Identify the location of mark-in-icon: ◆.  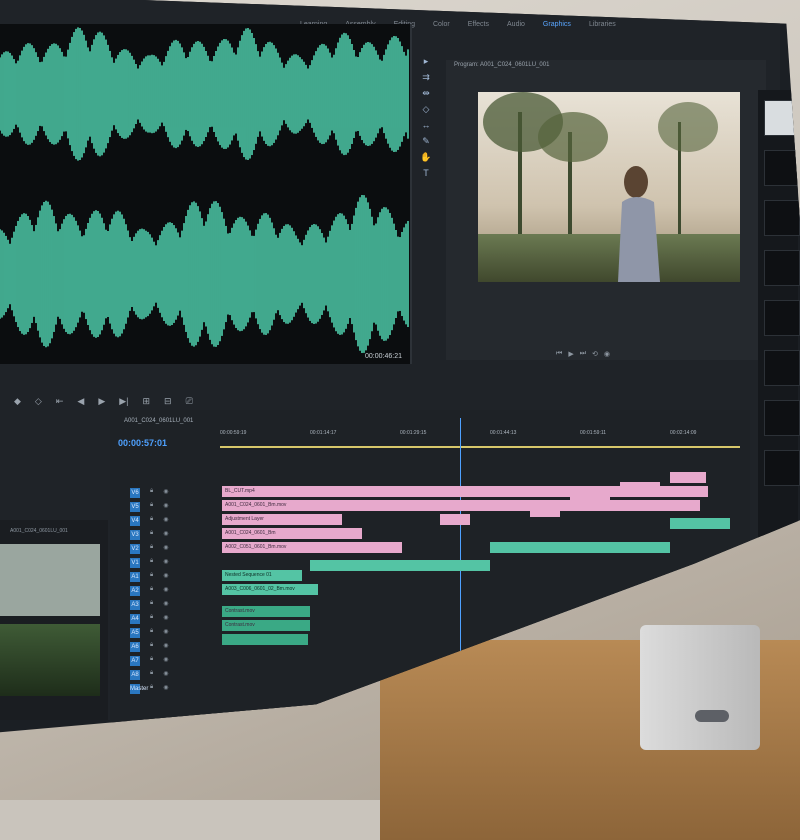
(17, 401).